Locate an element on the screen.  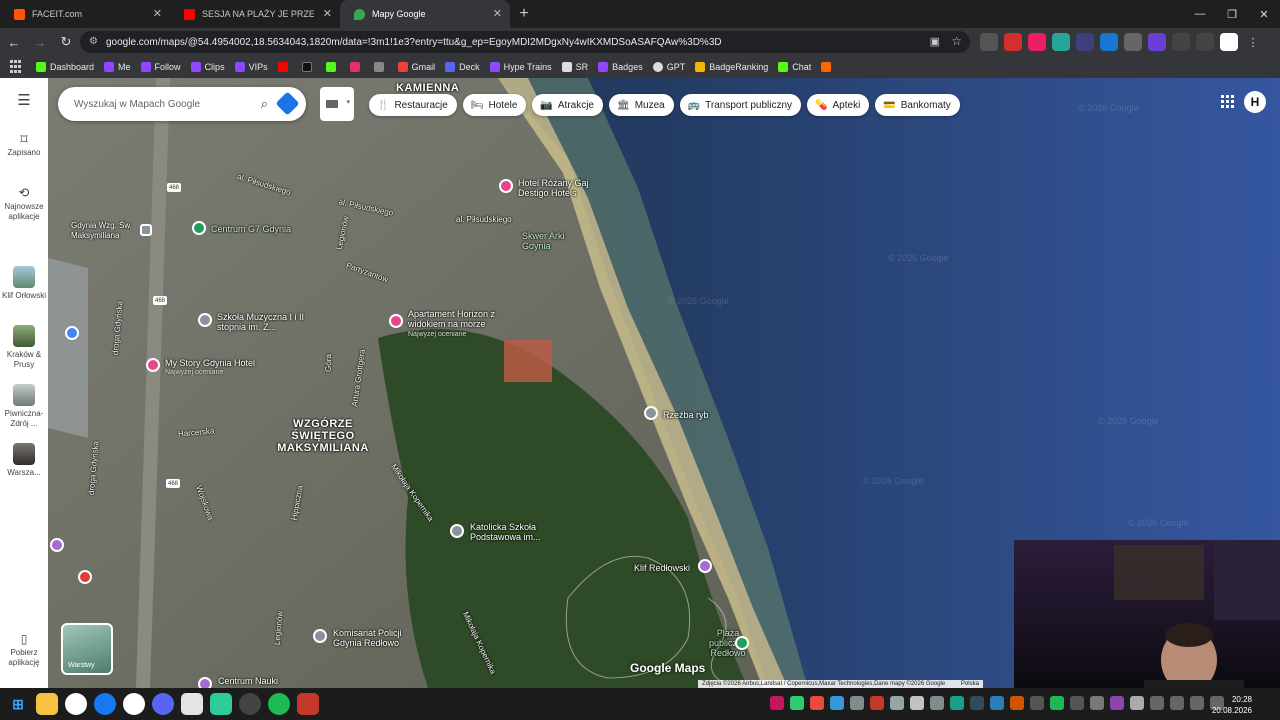
transit-pin-icon is located at coordinates (72, 333).